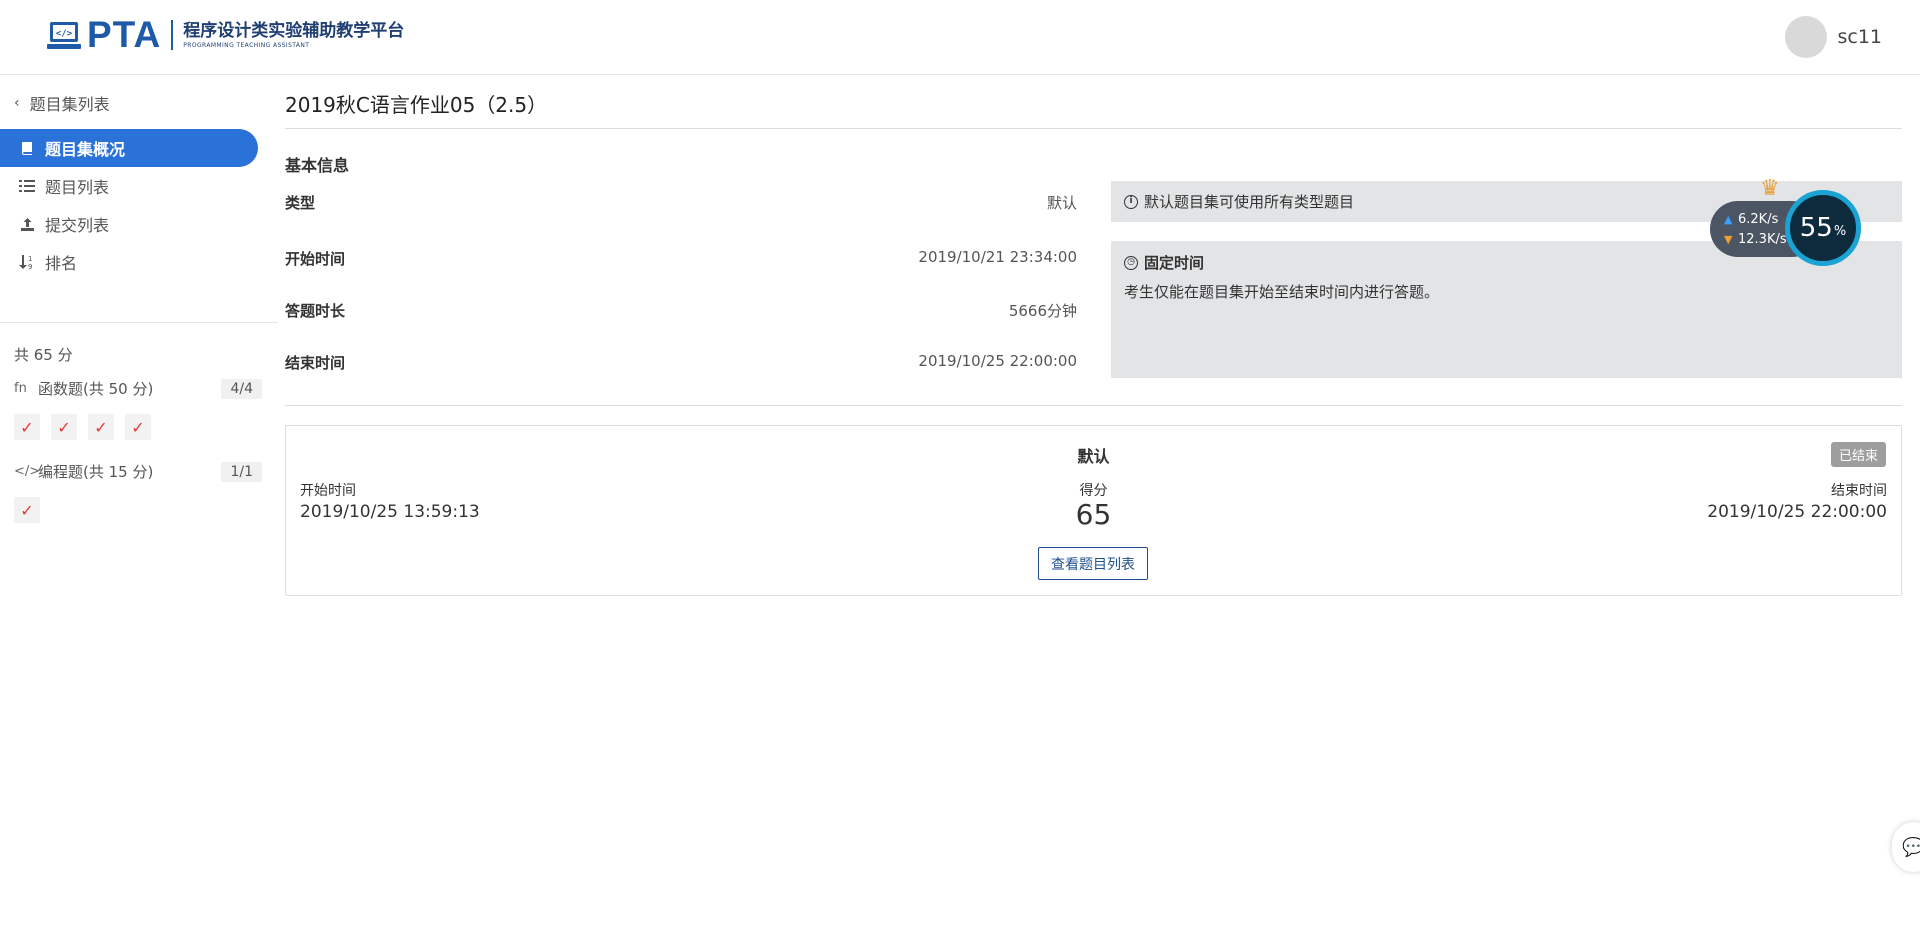 The height and width of the screenshot is (939, 1920). Describe the element at coordinates (1093, 128) in the screenshot. I see `title-divider` at that location.